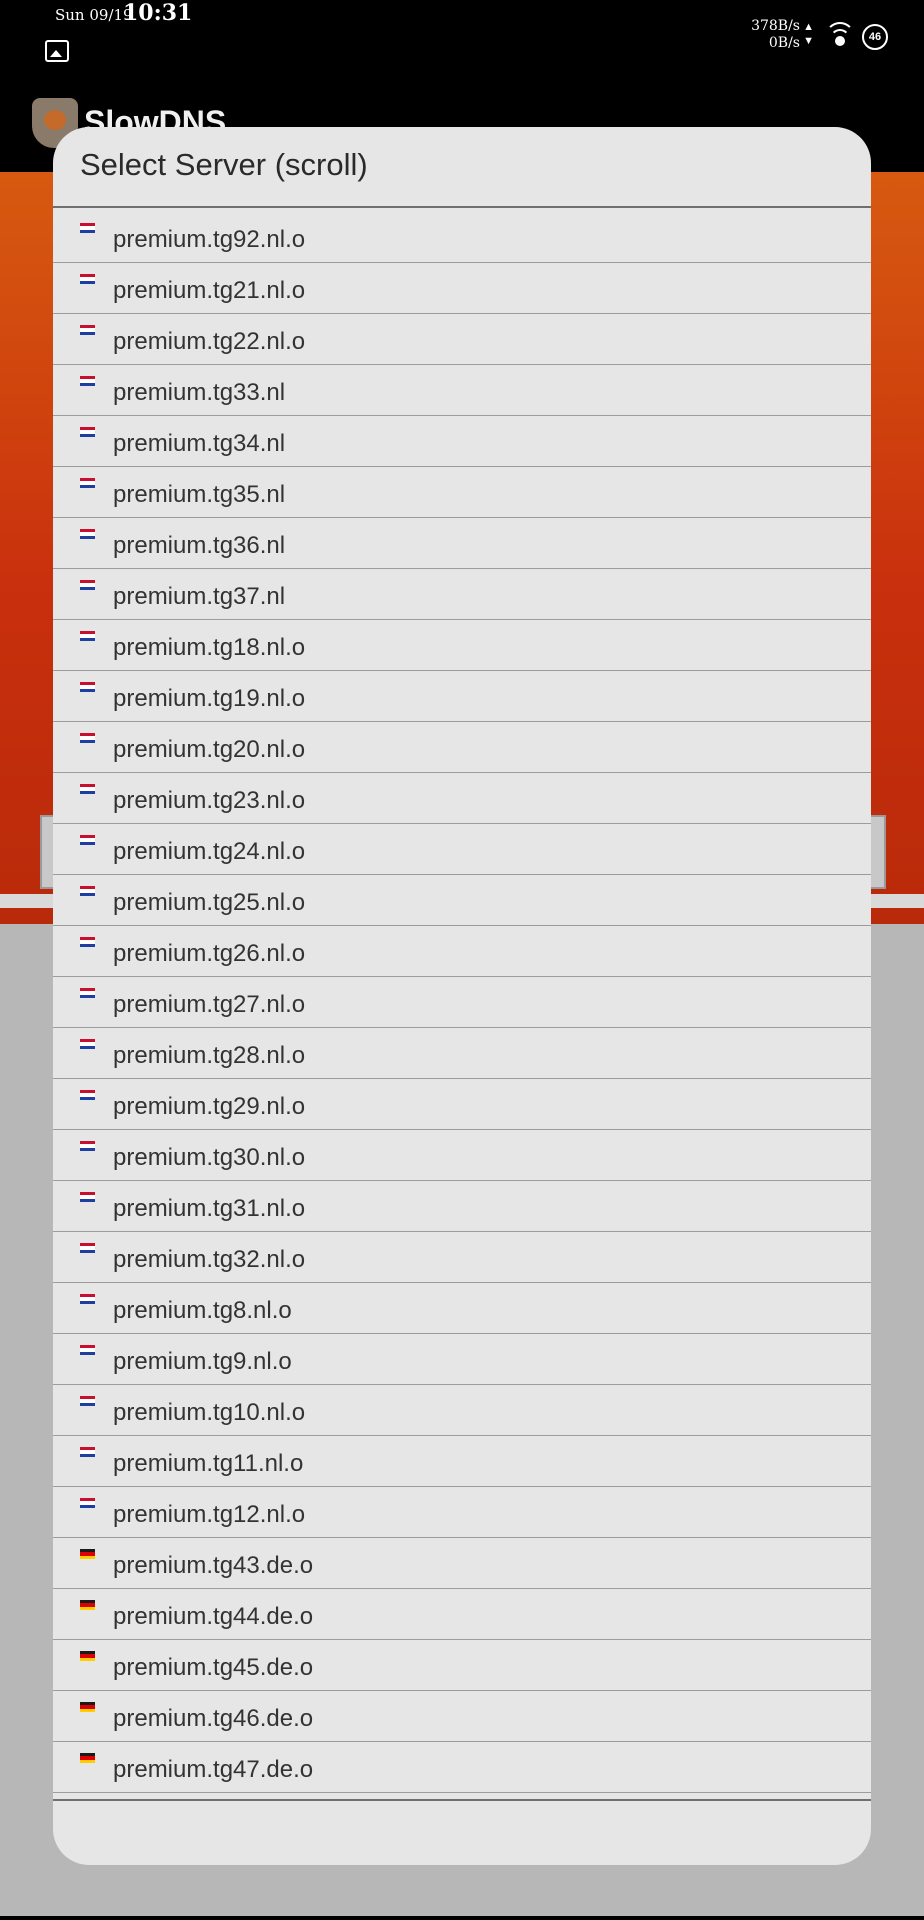 The height and width of the screenshot is (1920, 924). Describe the element at coordinates (462, 288) in the screenshot. I see `server-item: premium.tg21.nl.o` at that location.